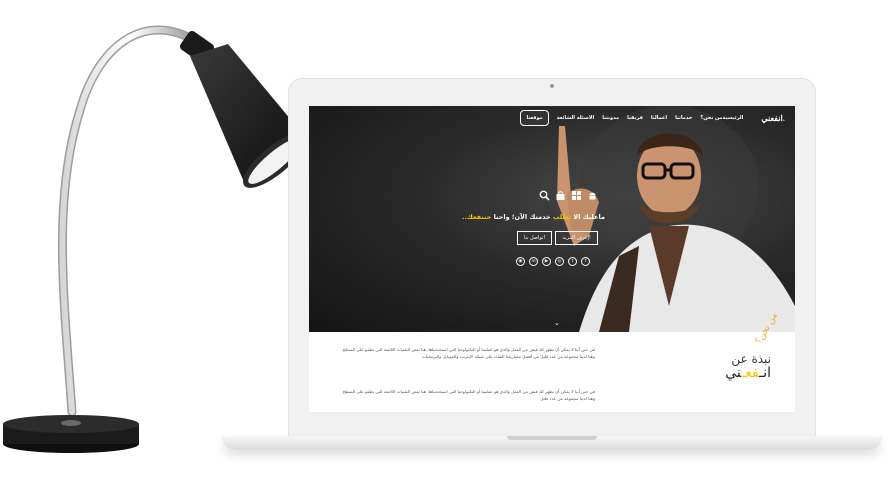 The width and height of the screenshot is (892, 478). What do you see at coordinates (534, 118) in the screenshot?
I see `nav-cta-button: موقعنا` at bounding box center [534, 118].